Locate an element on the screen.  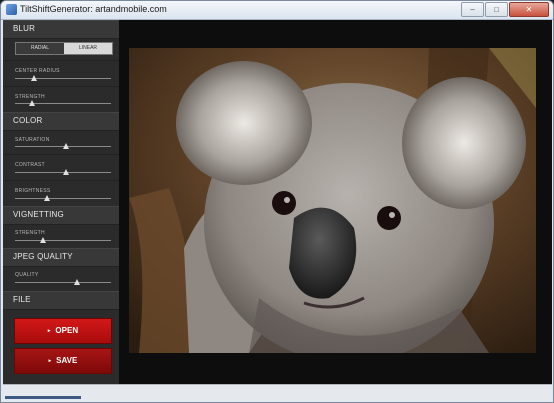
brightness-label: BRIGHTNESS is located at coordinates (33, 191).